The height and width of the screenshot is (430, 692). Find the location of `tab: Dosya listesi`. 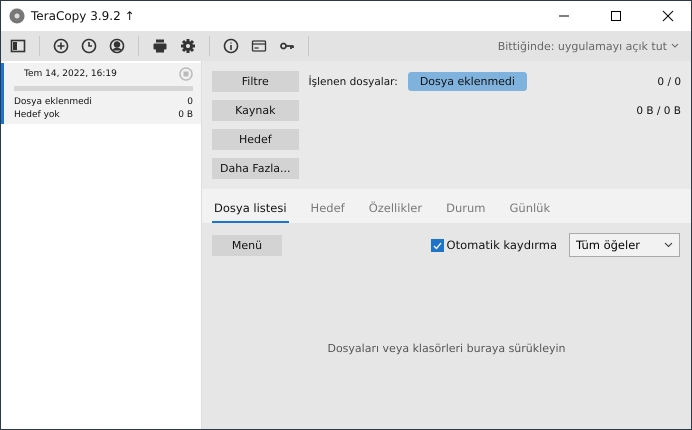

tab: Dosya listesi is located at coordinates (250, 212).